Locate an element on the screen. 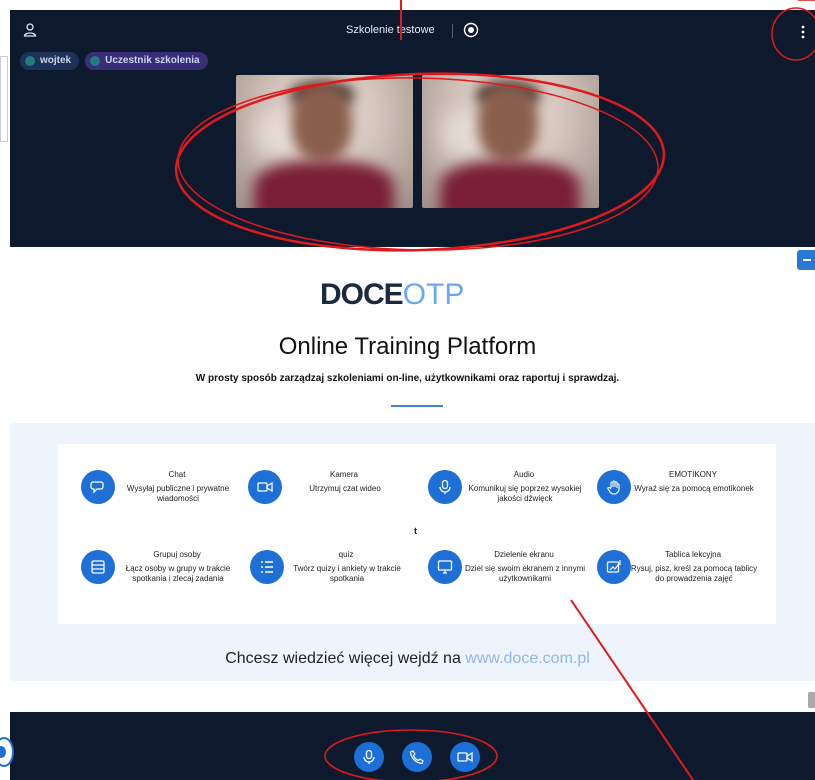 The height and width of the screenshot is (780, 815). feature-desc: Utrzymuj czat wideo is located at coordinates (345, 488).